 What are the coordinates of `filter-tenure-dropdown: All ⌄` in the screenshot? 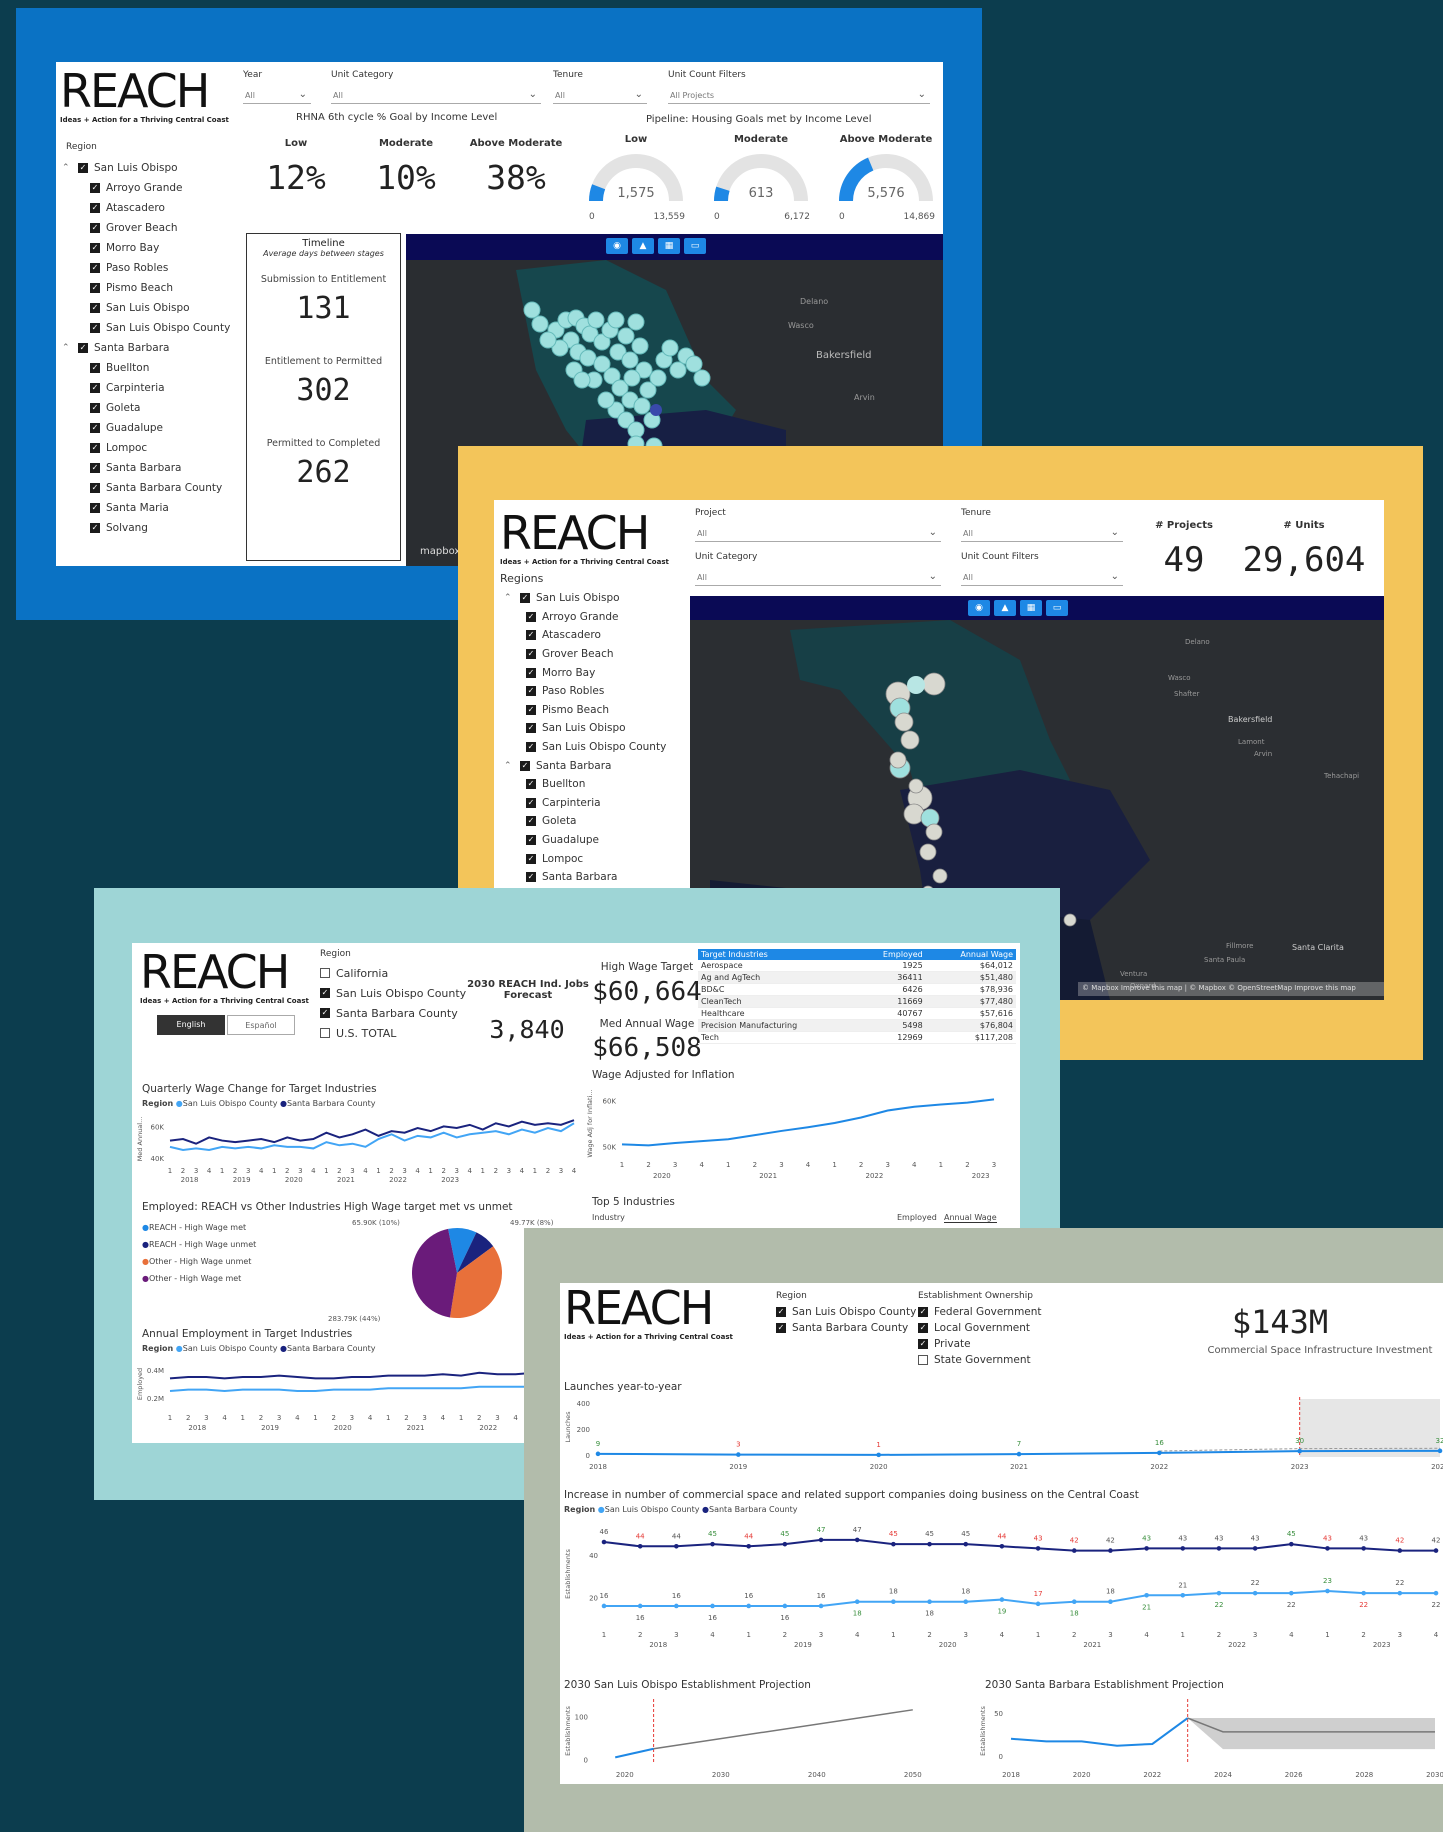 It's located at (600, 96).